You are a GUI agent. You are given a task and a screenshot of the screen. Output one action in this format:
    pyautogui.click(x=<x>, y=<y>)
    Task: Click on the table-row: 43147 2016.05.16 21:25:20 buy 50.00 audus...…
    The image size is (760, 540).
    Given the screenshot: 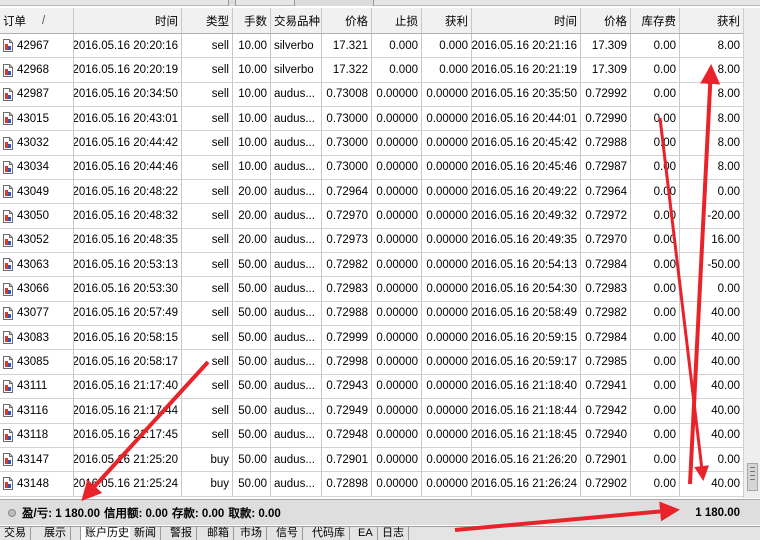 What is the action you would take?
    pyautogui.click(x=371, y=460)
    